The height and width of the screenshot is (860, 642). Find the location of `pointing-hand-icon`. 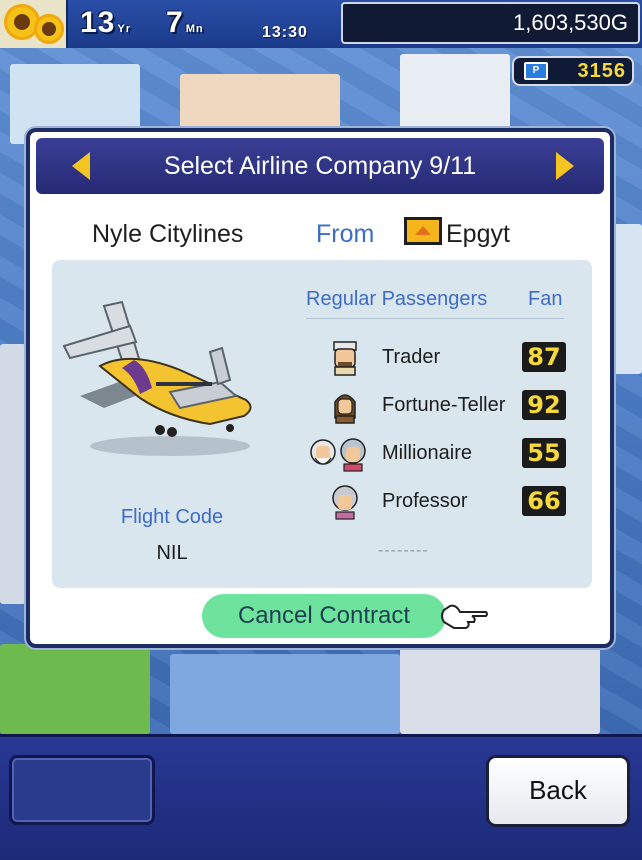

pointing-hand-icon is located at coordinates (464, 616).